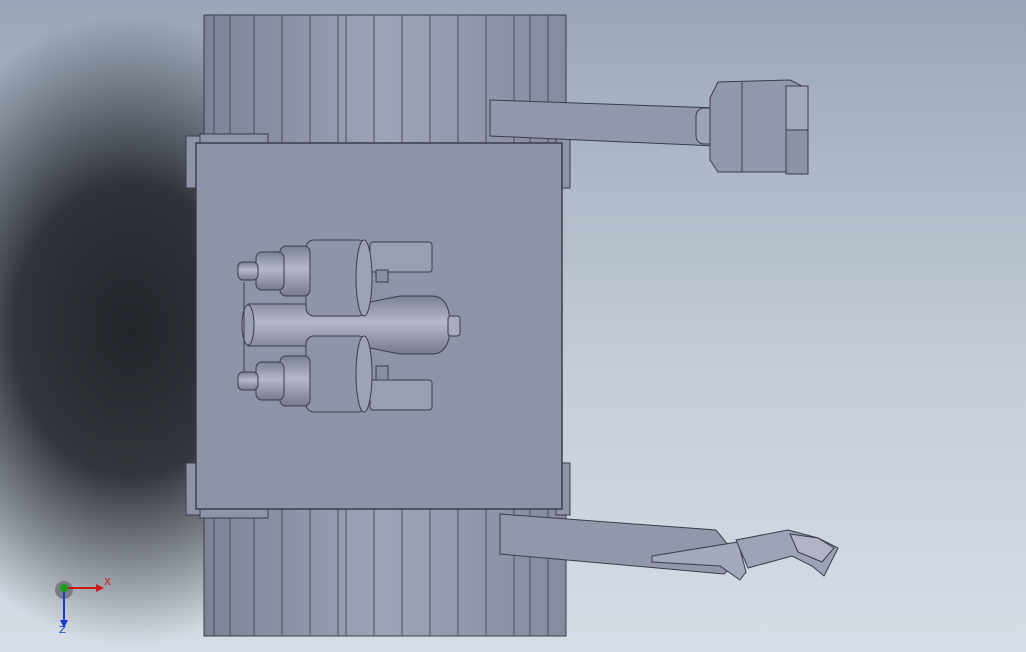 The image size is (1026, 652). I want to click on z-axis-label: Z, so click(62, 630).